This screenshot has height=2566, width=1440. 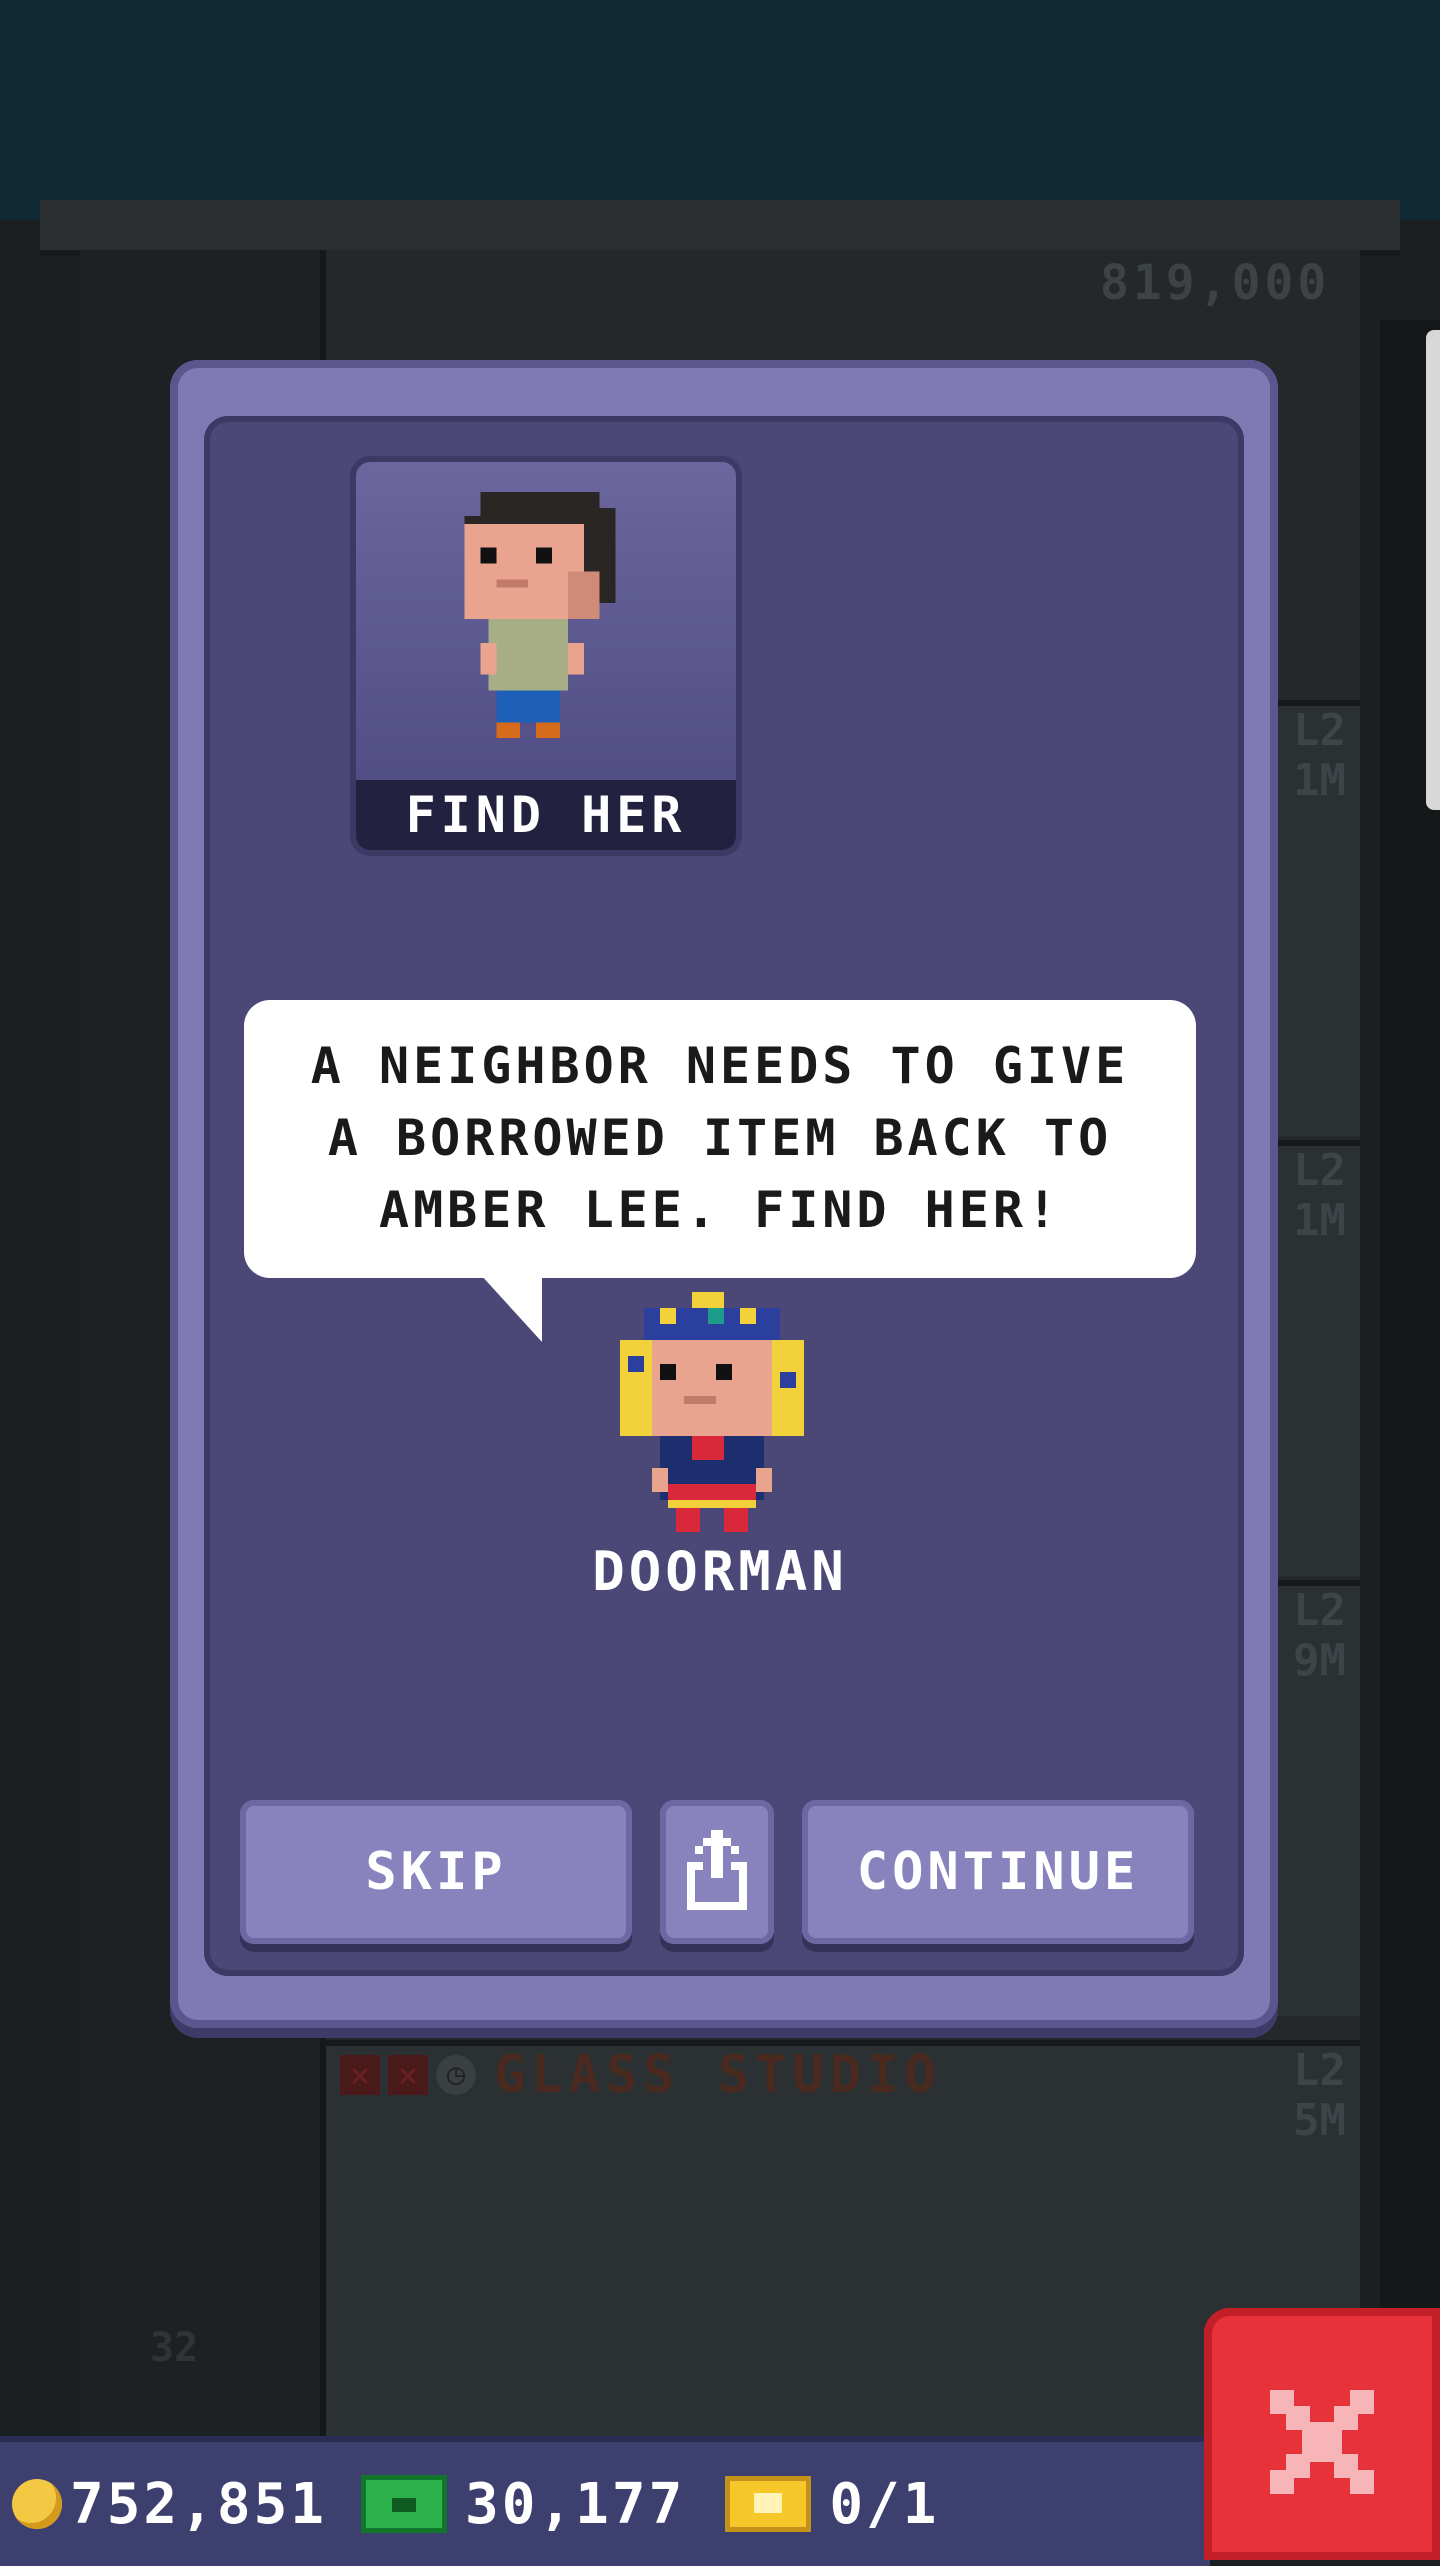 I want to click on close-button, so click(x=1322, y=2434).